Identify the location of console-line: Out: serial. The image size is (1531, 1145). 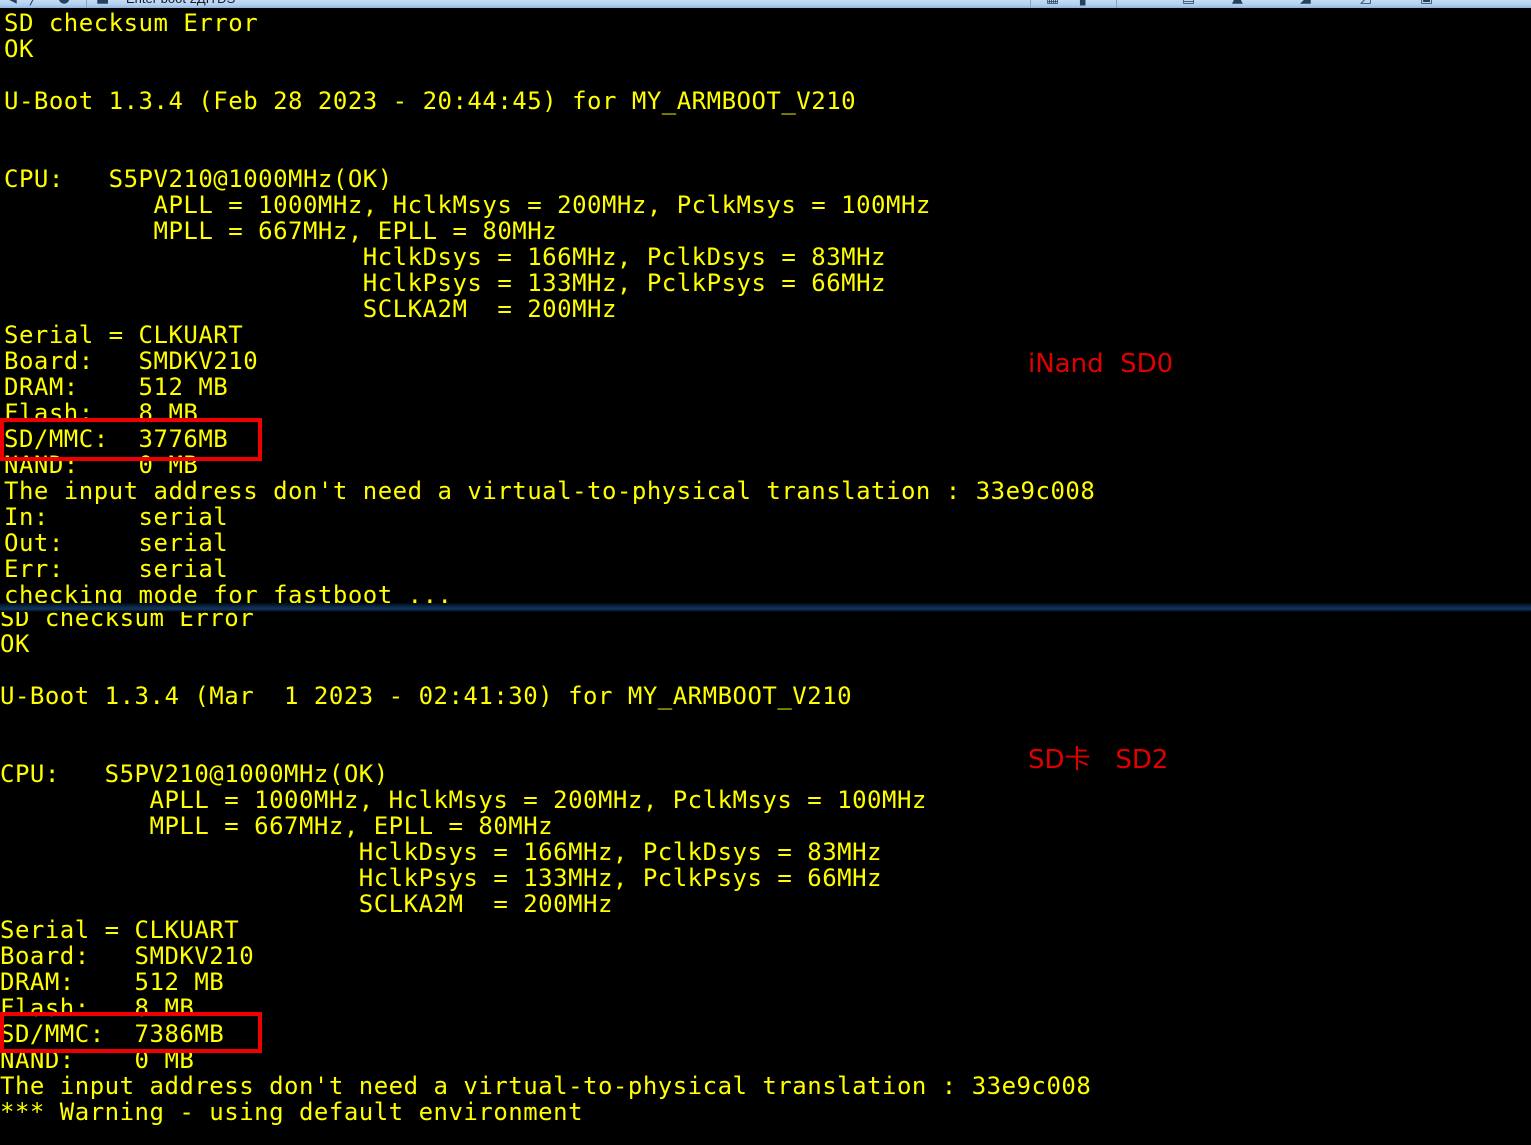
(116, 543).